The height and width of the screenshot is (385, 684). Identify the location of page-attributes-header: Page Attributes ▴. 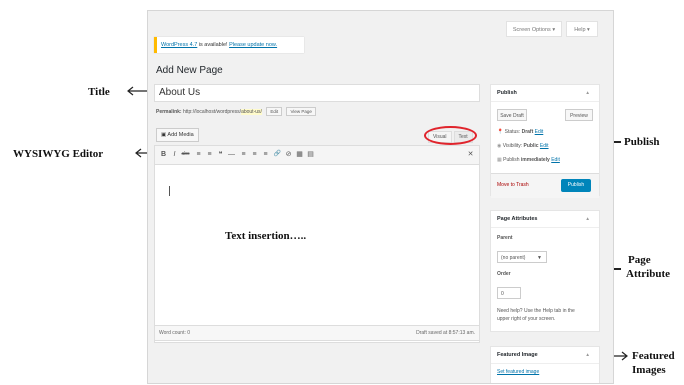
(545, 219).